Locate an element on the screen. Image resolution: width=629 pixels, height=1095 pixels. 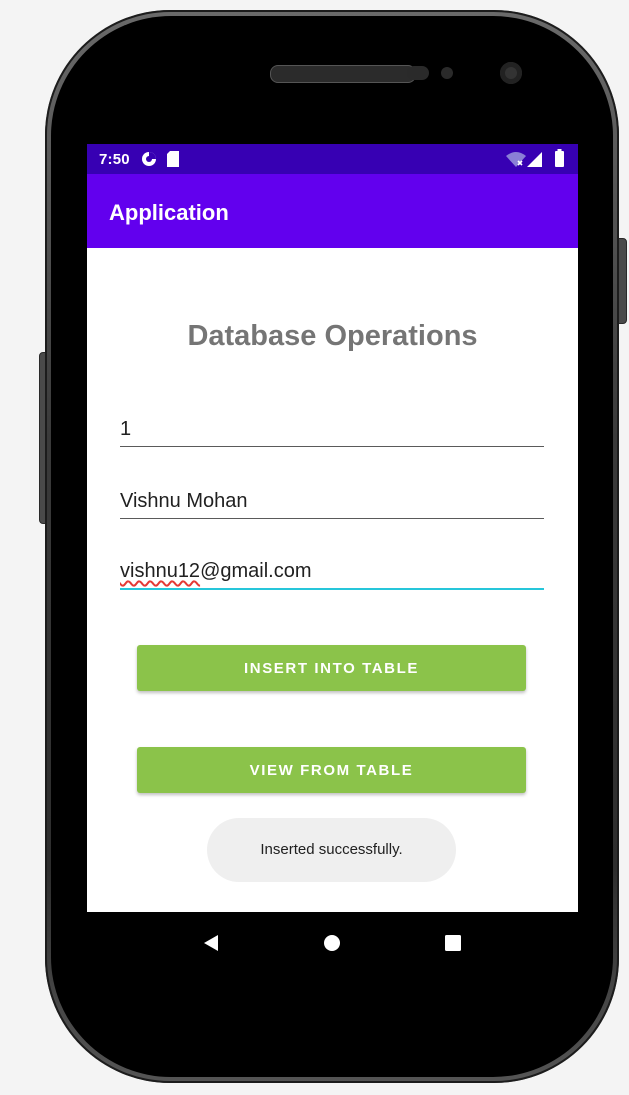
proximity-sensor is located at coordinates (418, 73).